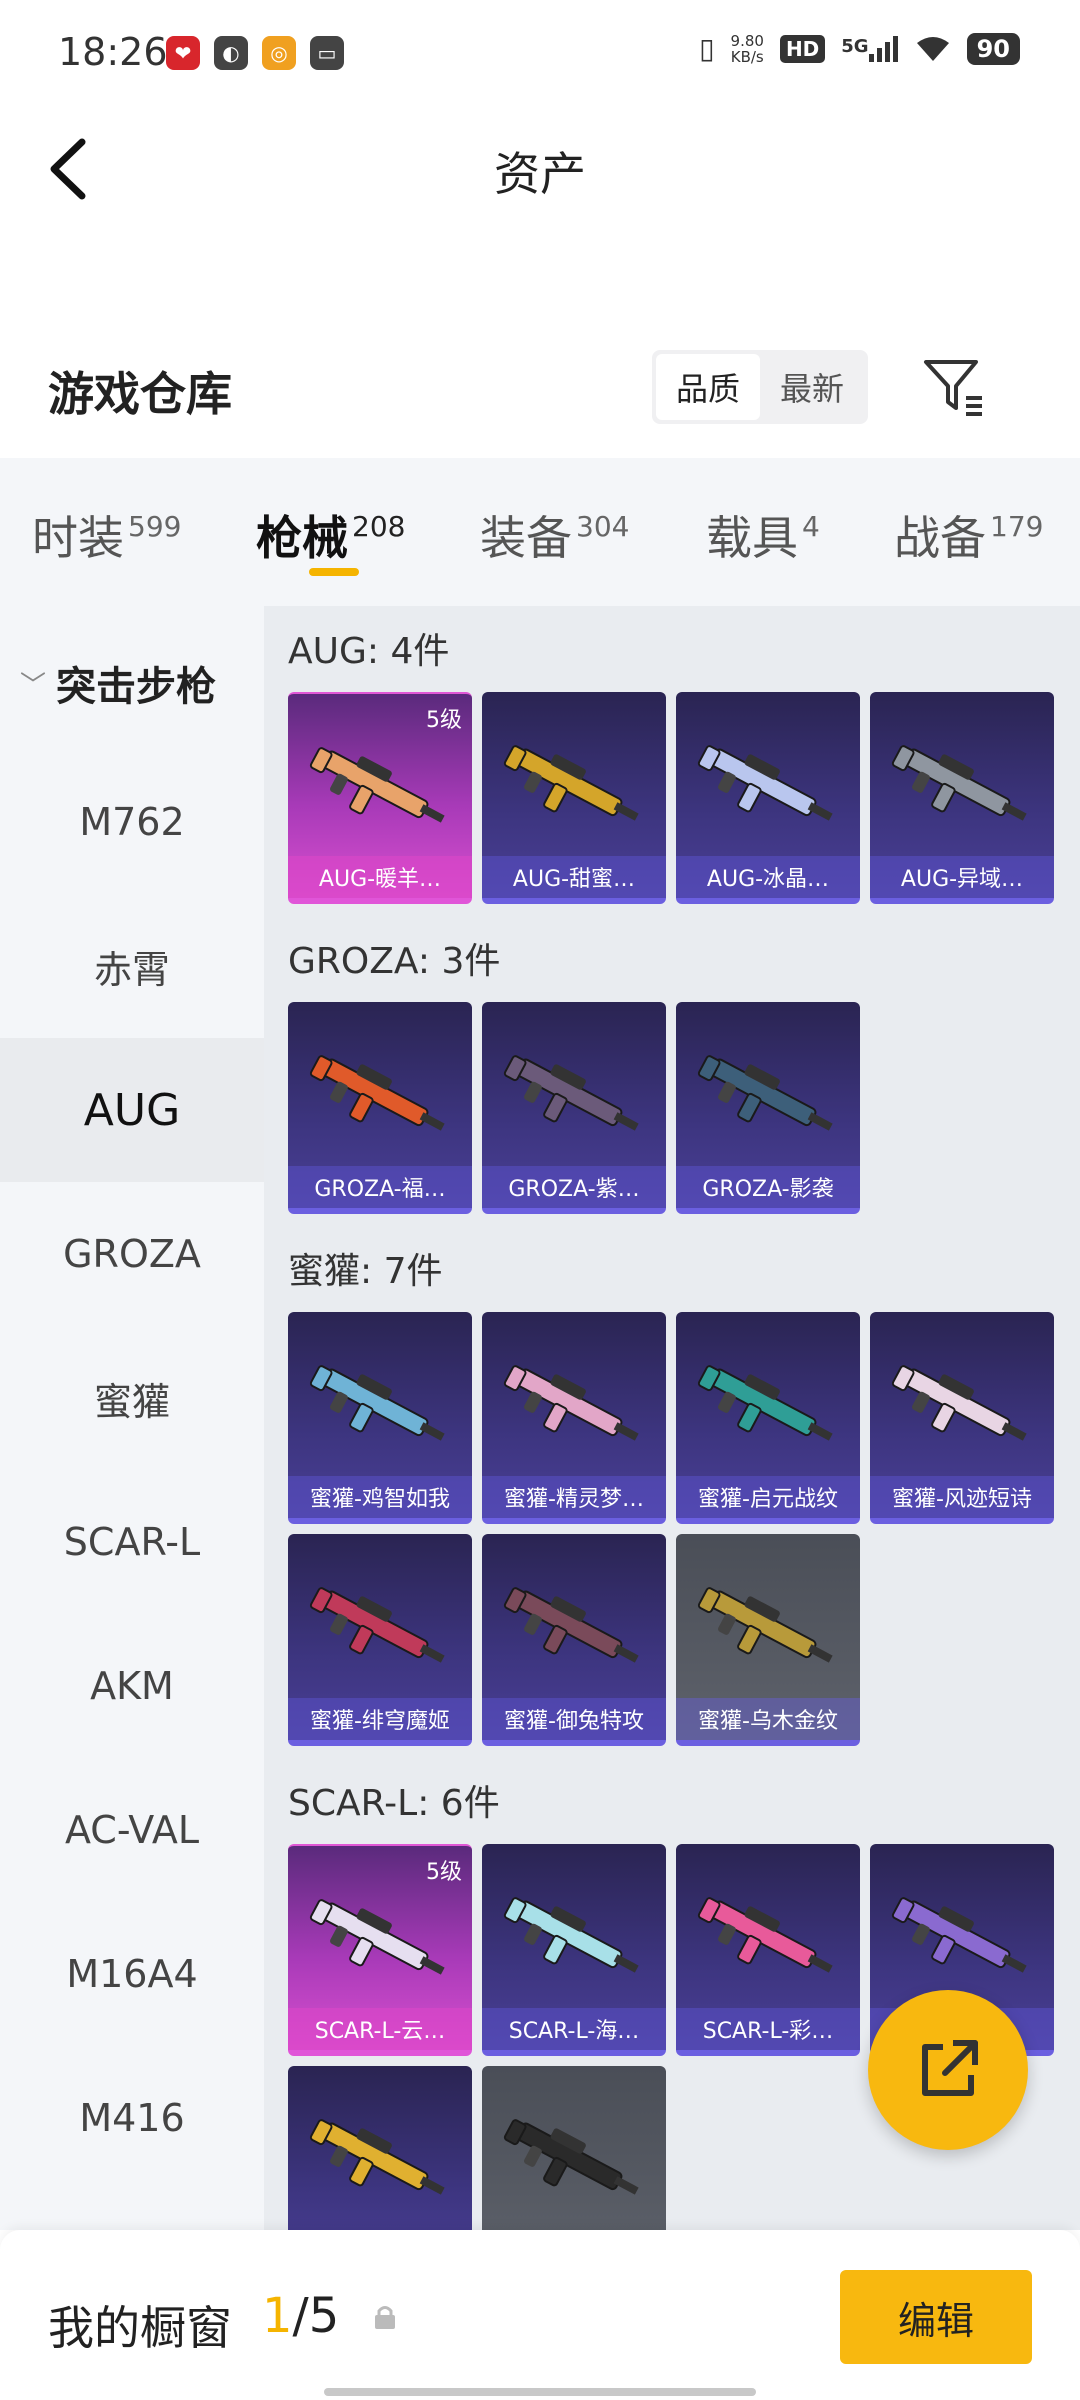 Image resolution: width=1080 pixels, height=2400 pixels. What do you see at coordinates (768, 1719) in the screenshot?
I see `skin-label: 蜜獾-乌木金纹` at bounding box center [768, 1719].